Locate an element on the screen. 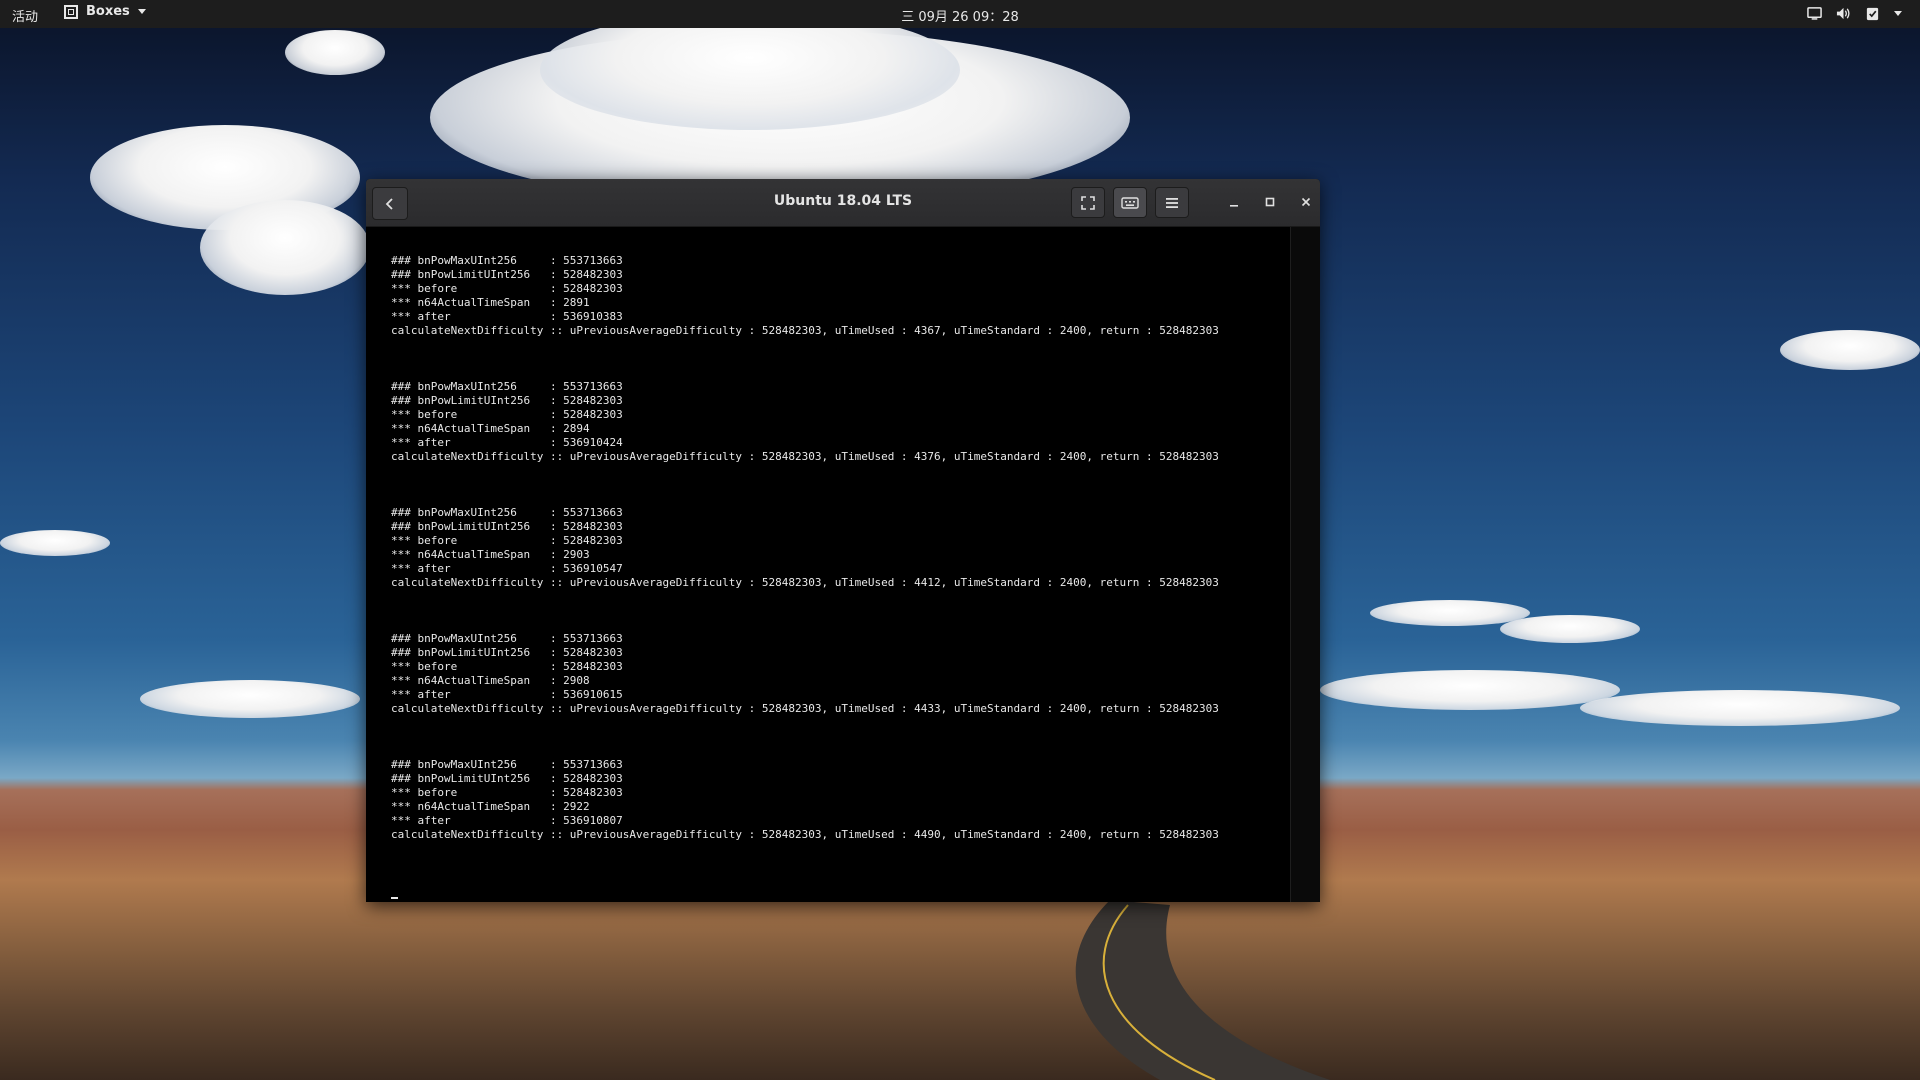  back-button is located at coordinates (390, 203).